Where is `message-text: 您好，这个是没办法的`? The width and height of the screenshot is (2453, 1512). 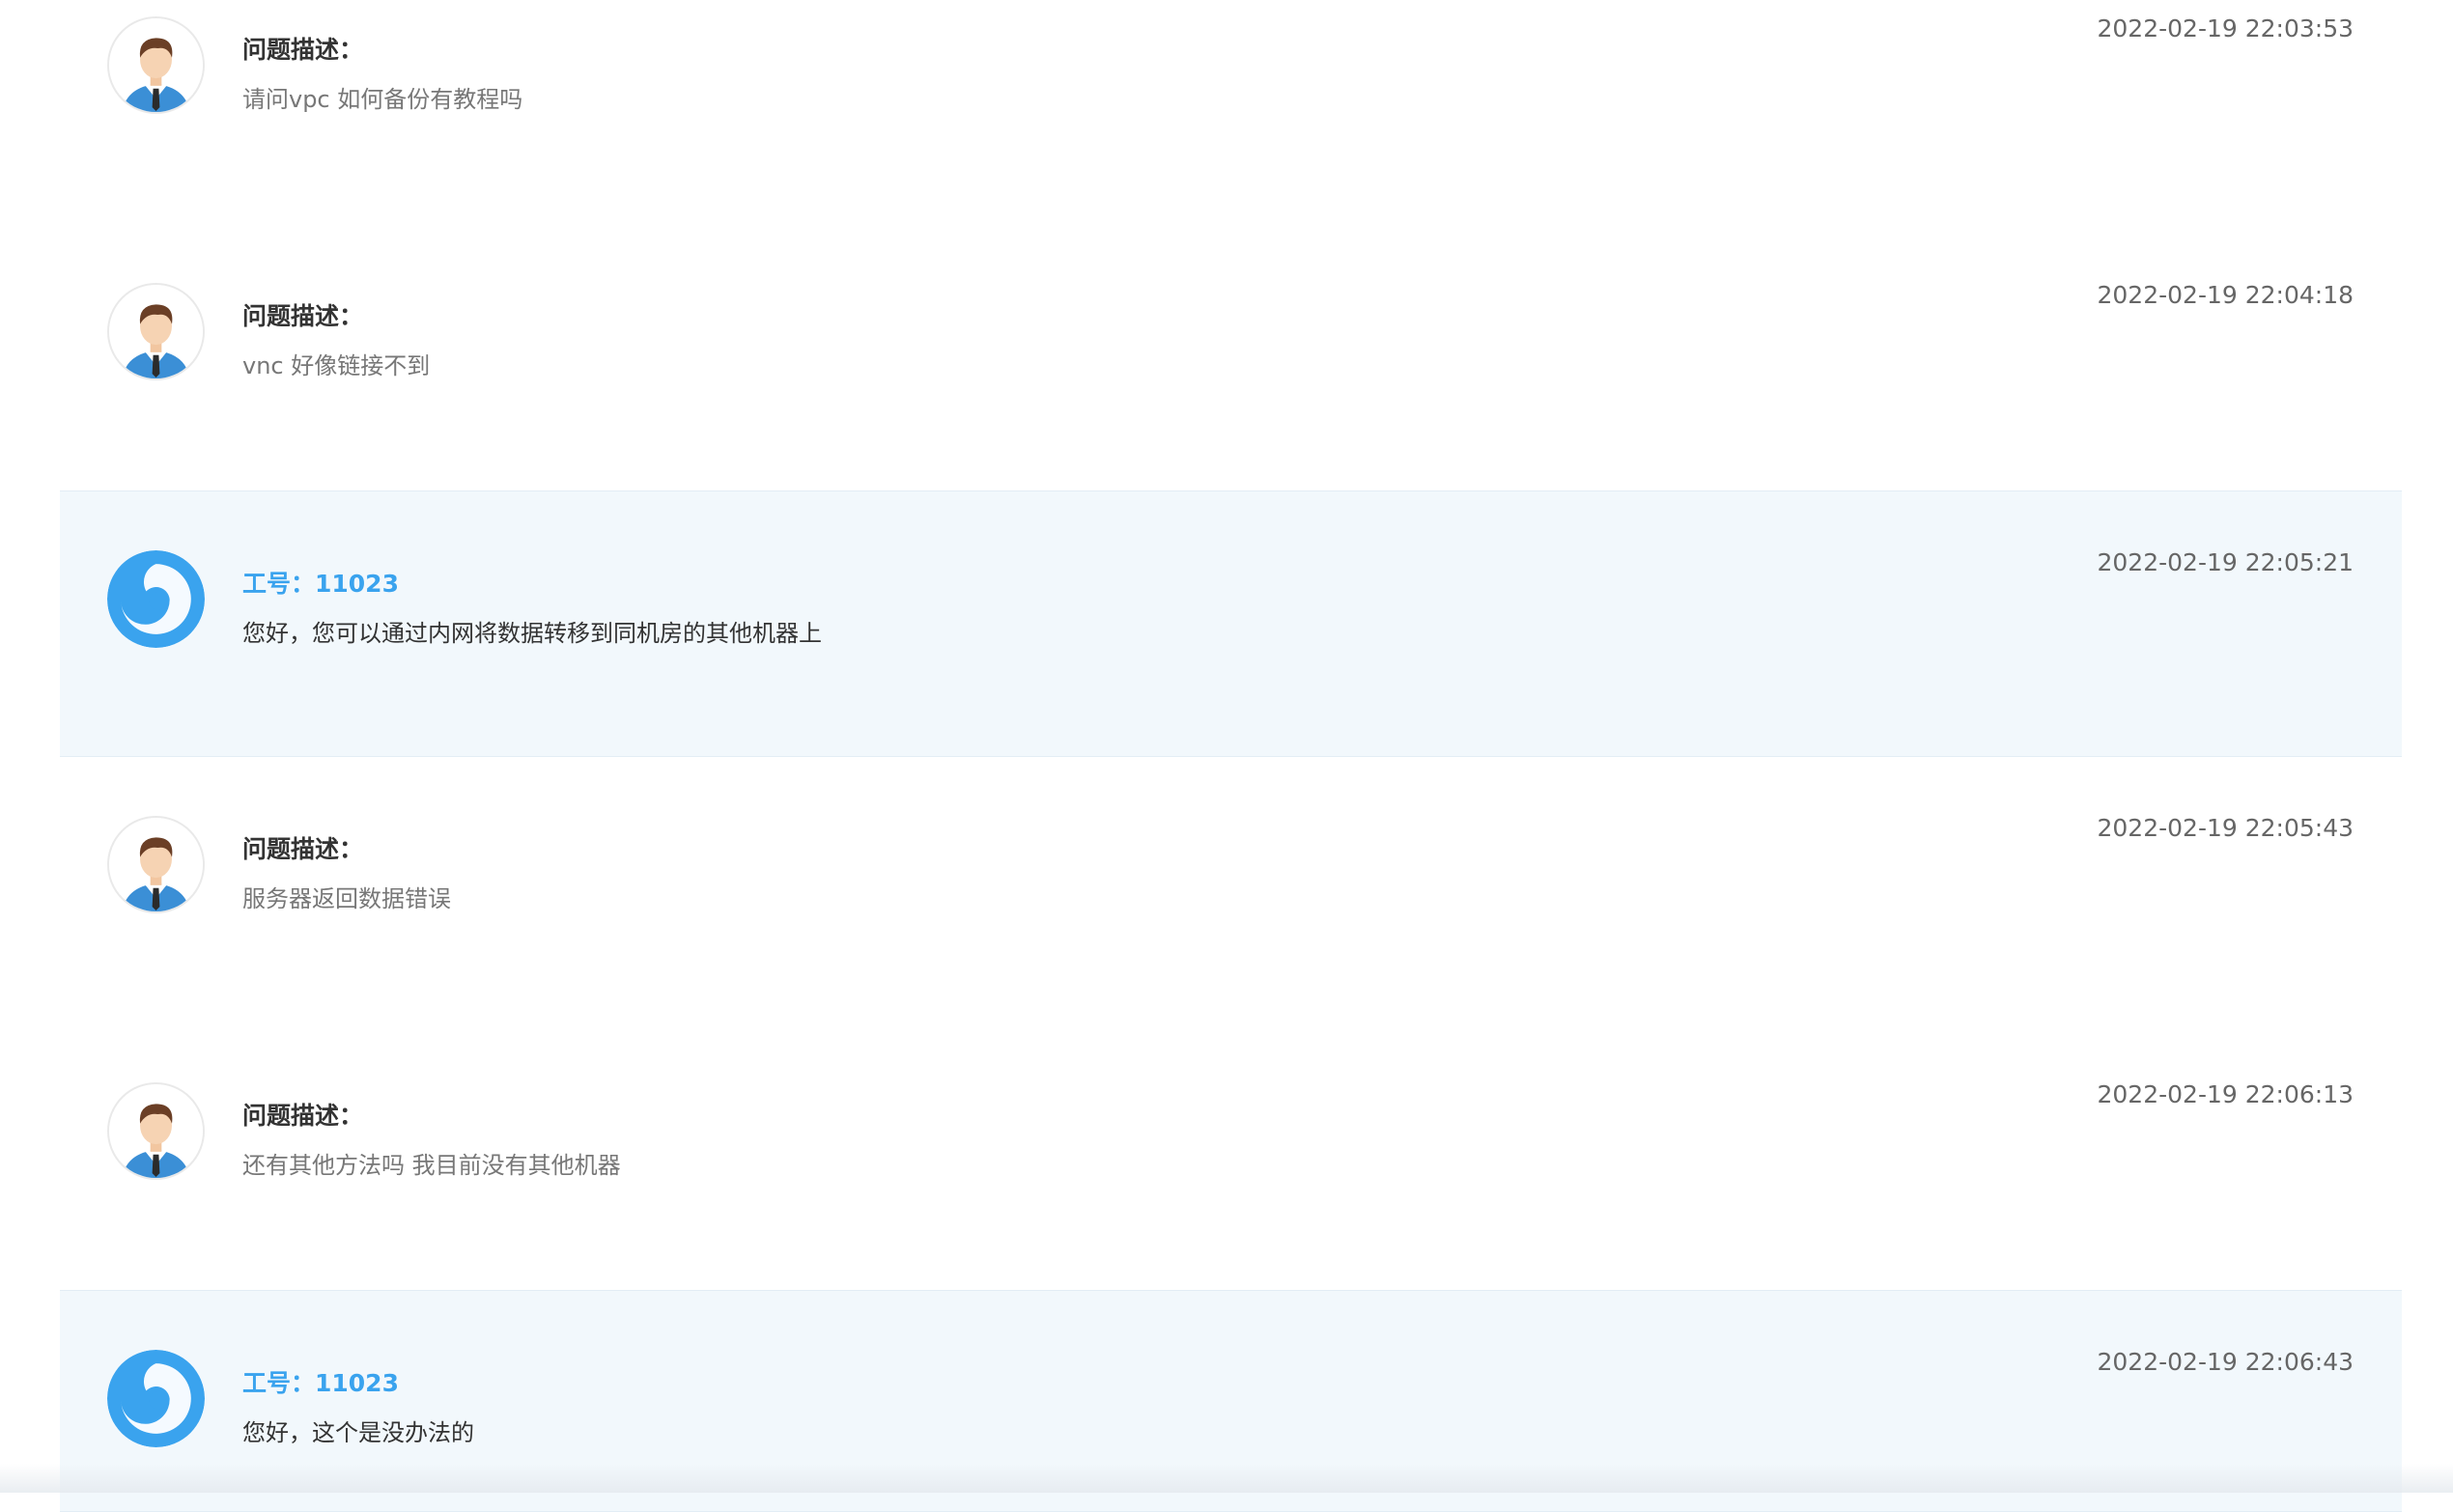 message-text: 您好，这个是没办法的 is located at coordinates (358, 1433).